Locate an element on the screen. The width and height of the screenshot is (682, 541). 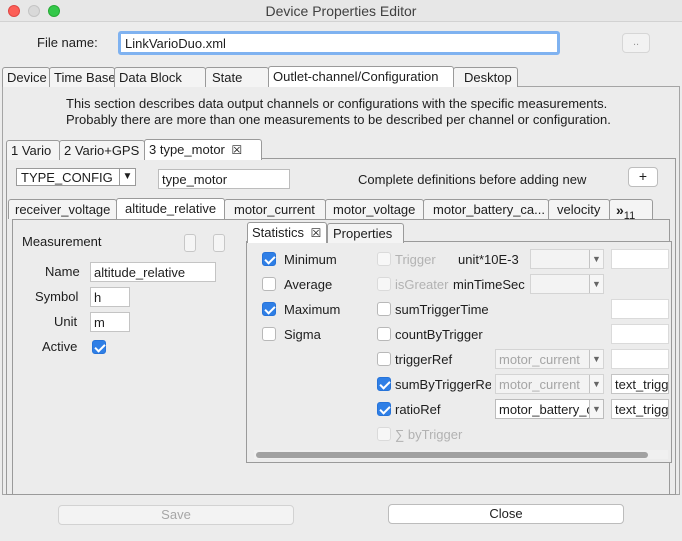
spinner-down-control is located at coordinates (219, 243).